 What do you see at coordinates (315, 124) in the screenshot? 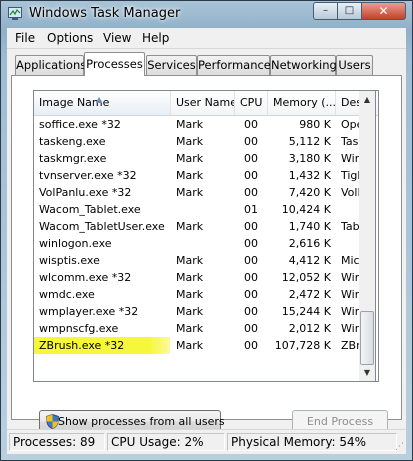
I see `cell-memory: 980 K` at bounding box center [315, 124].